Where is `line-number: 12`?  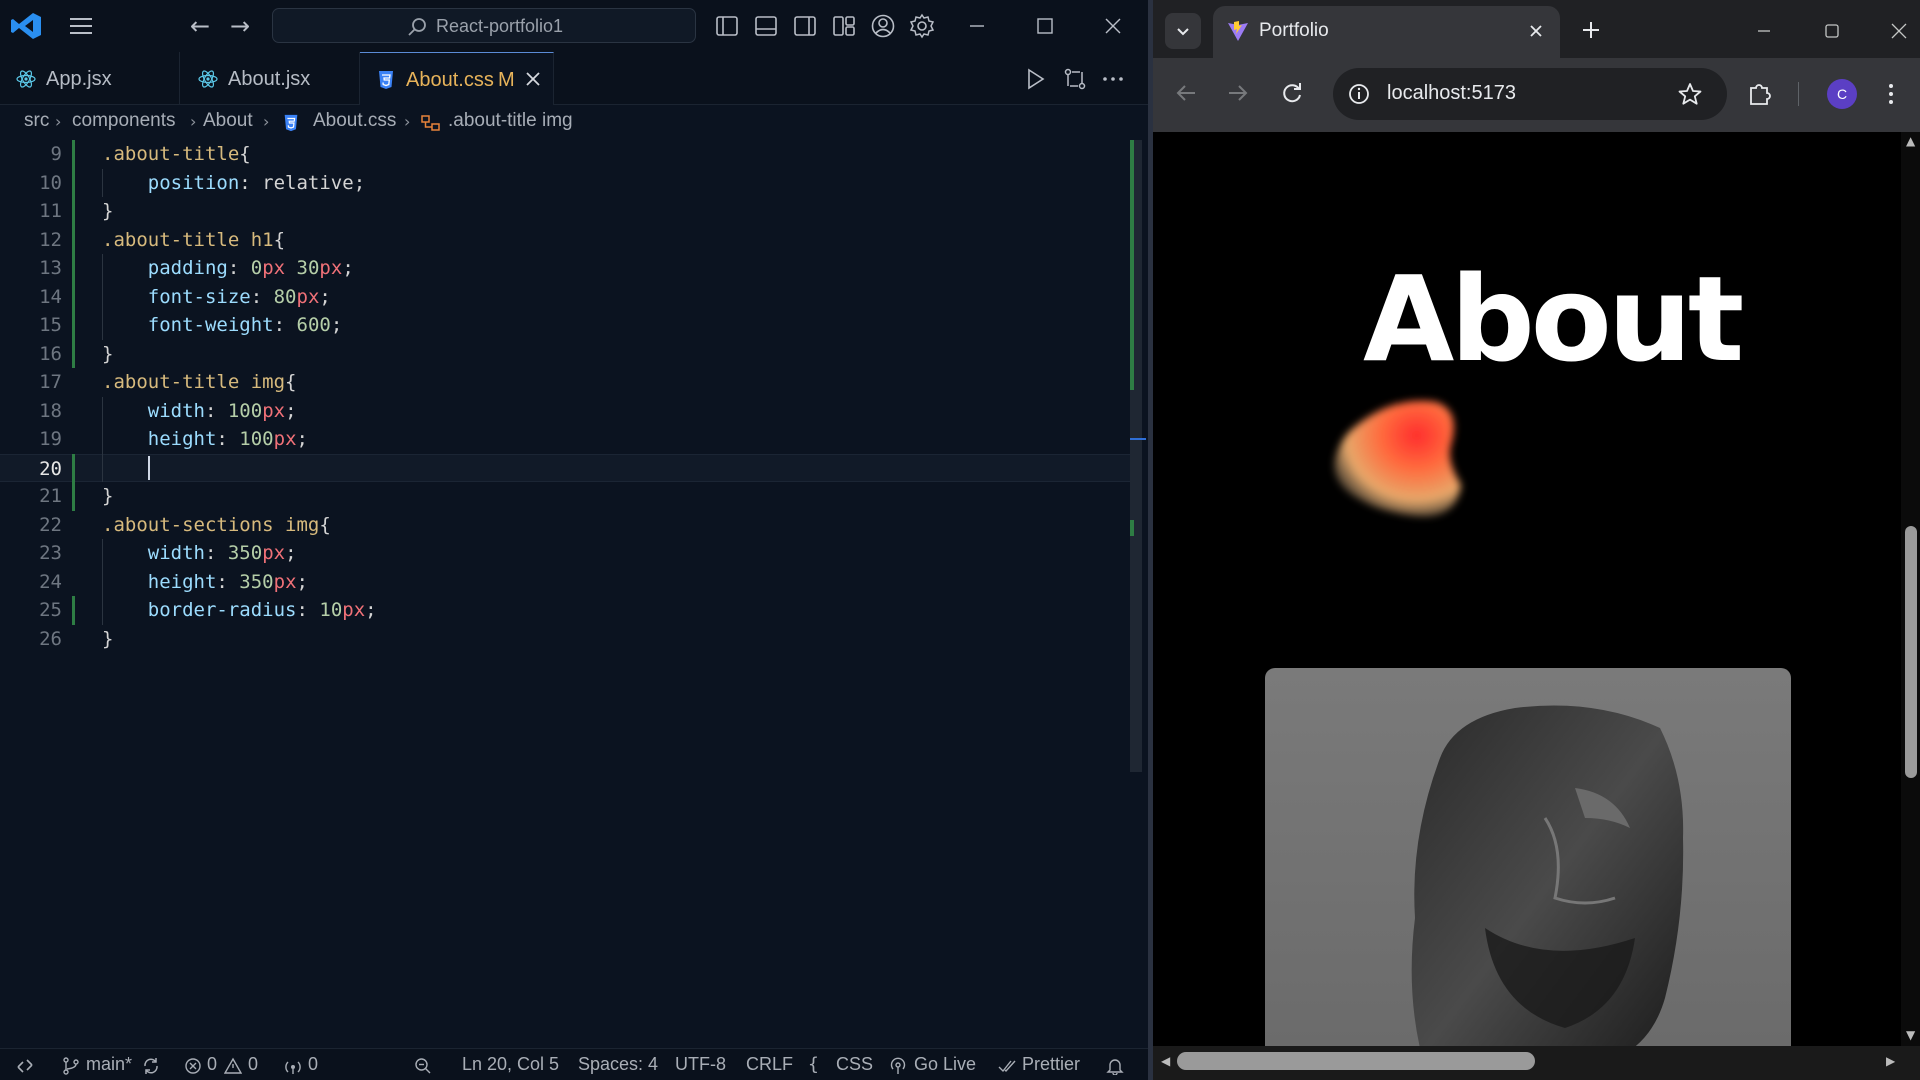 line-number: 12 is located at coordinates (50, 239).